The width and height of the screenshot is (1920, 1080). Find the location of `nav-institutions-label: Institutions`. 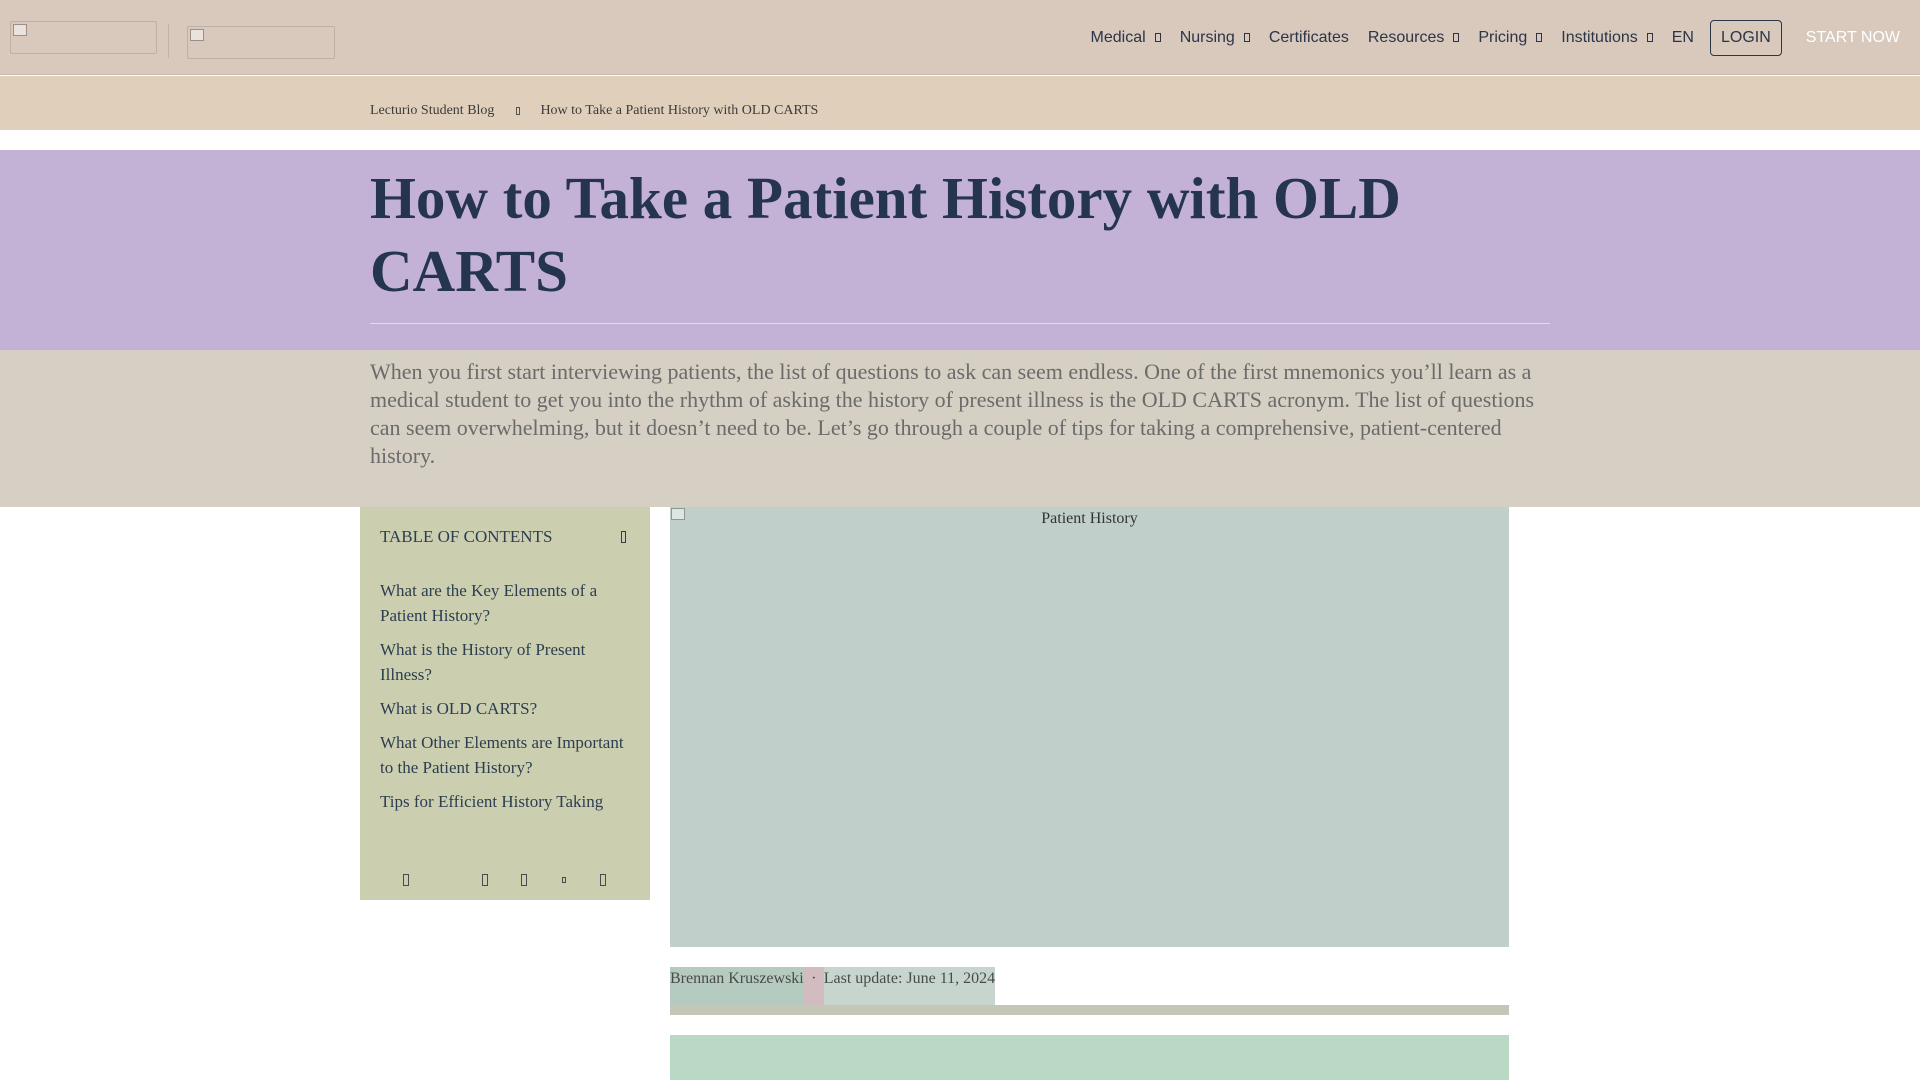

nav-institutions-label: Institutions is located at coordinates (1599, 37).